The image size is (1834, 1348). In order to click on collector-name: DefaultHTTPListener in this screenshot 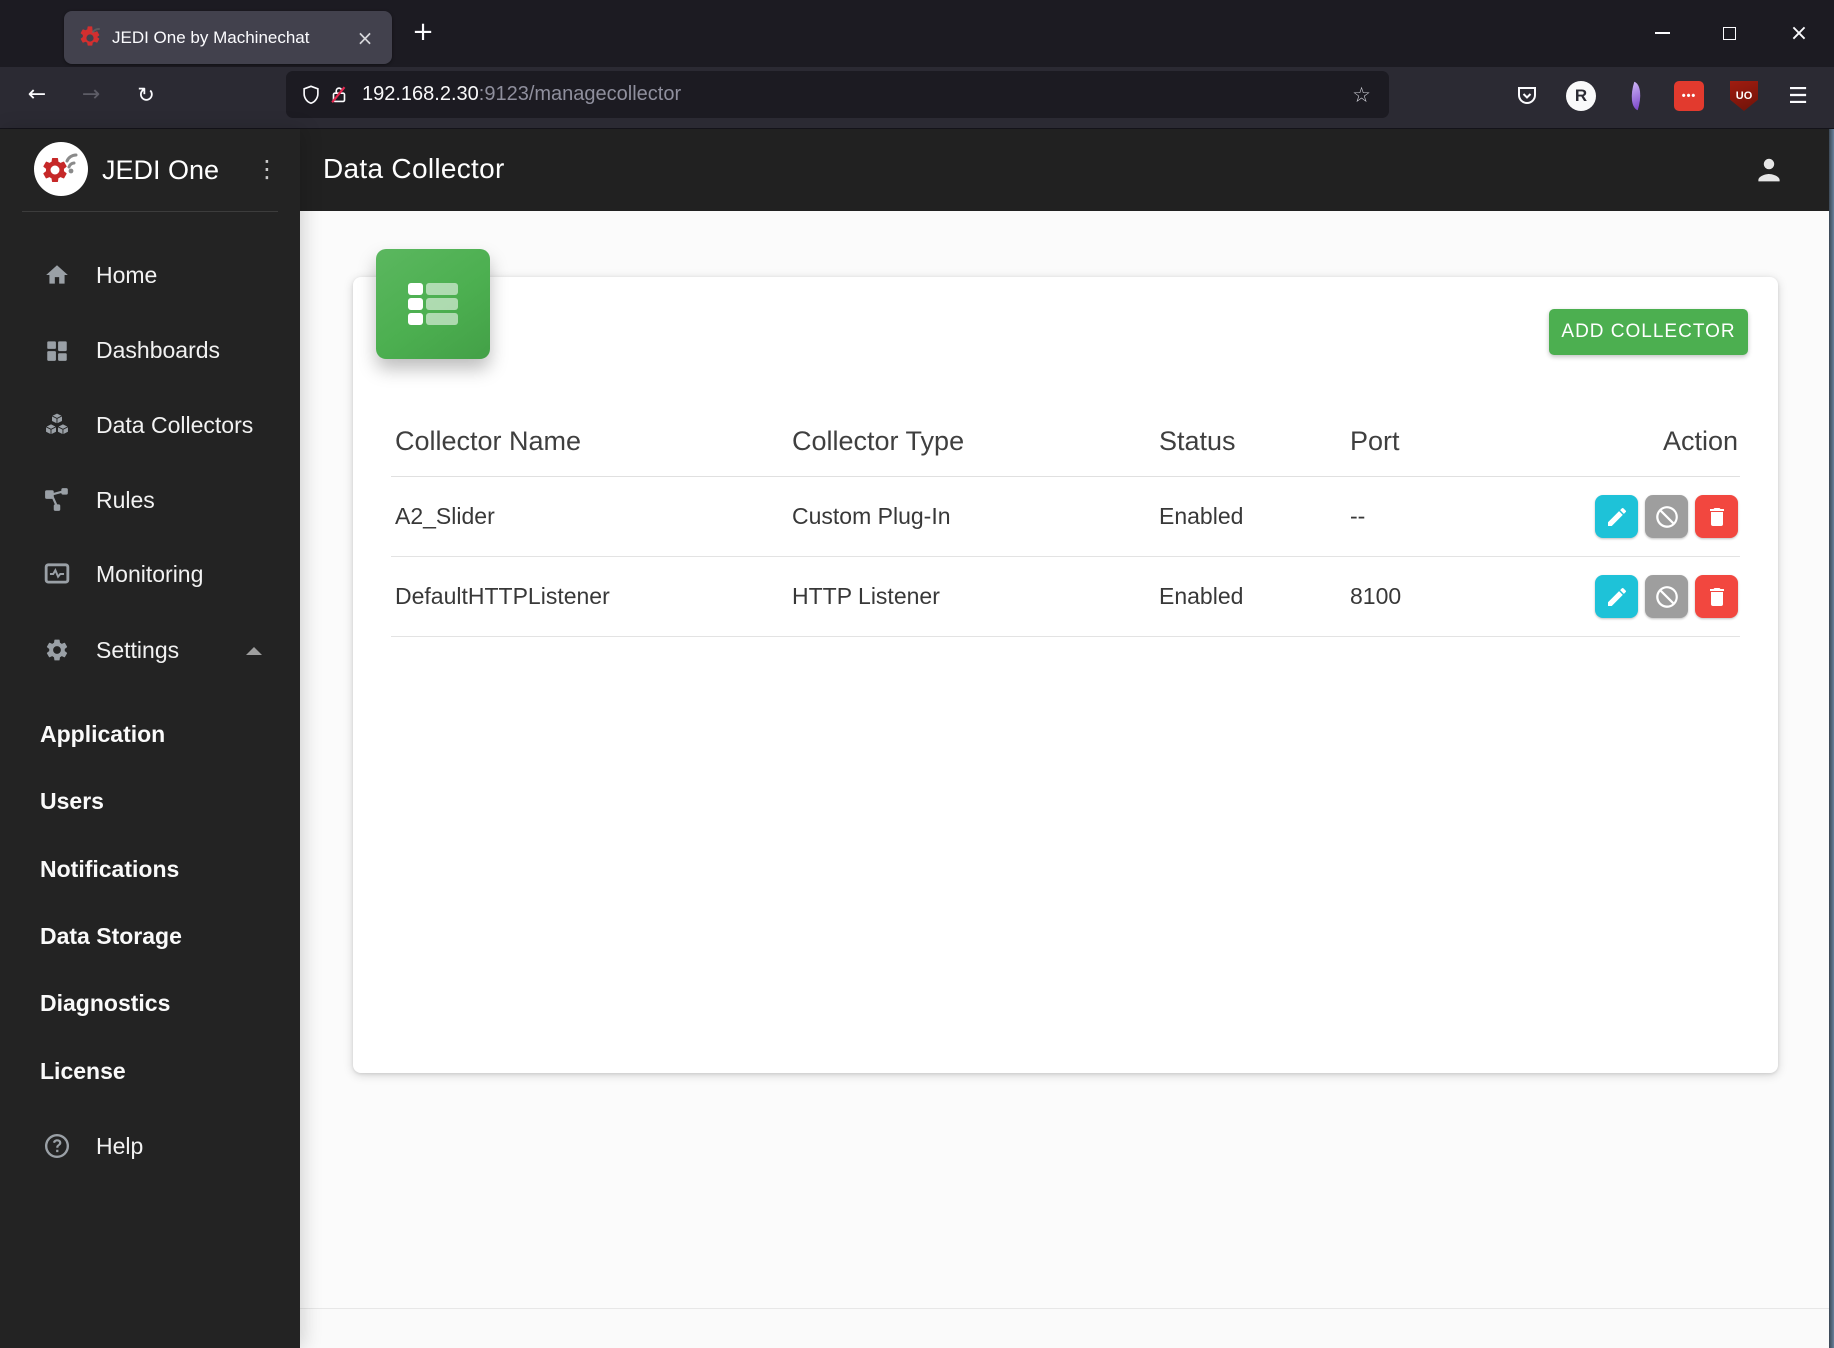, I will do `click(502, 596)`.